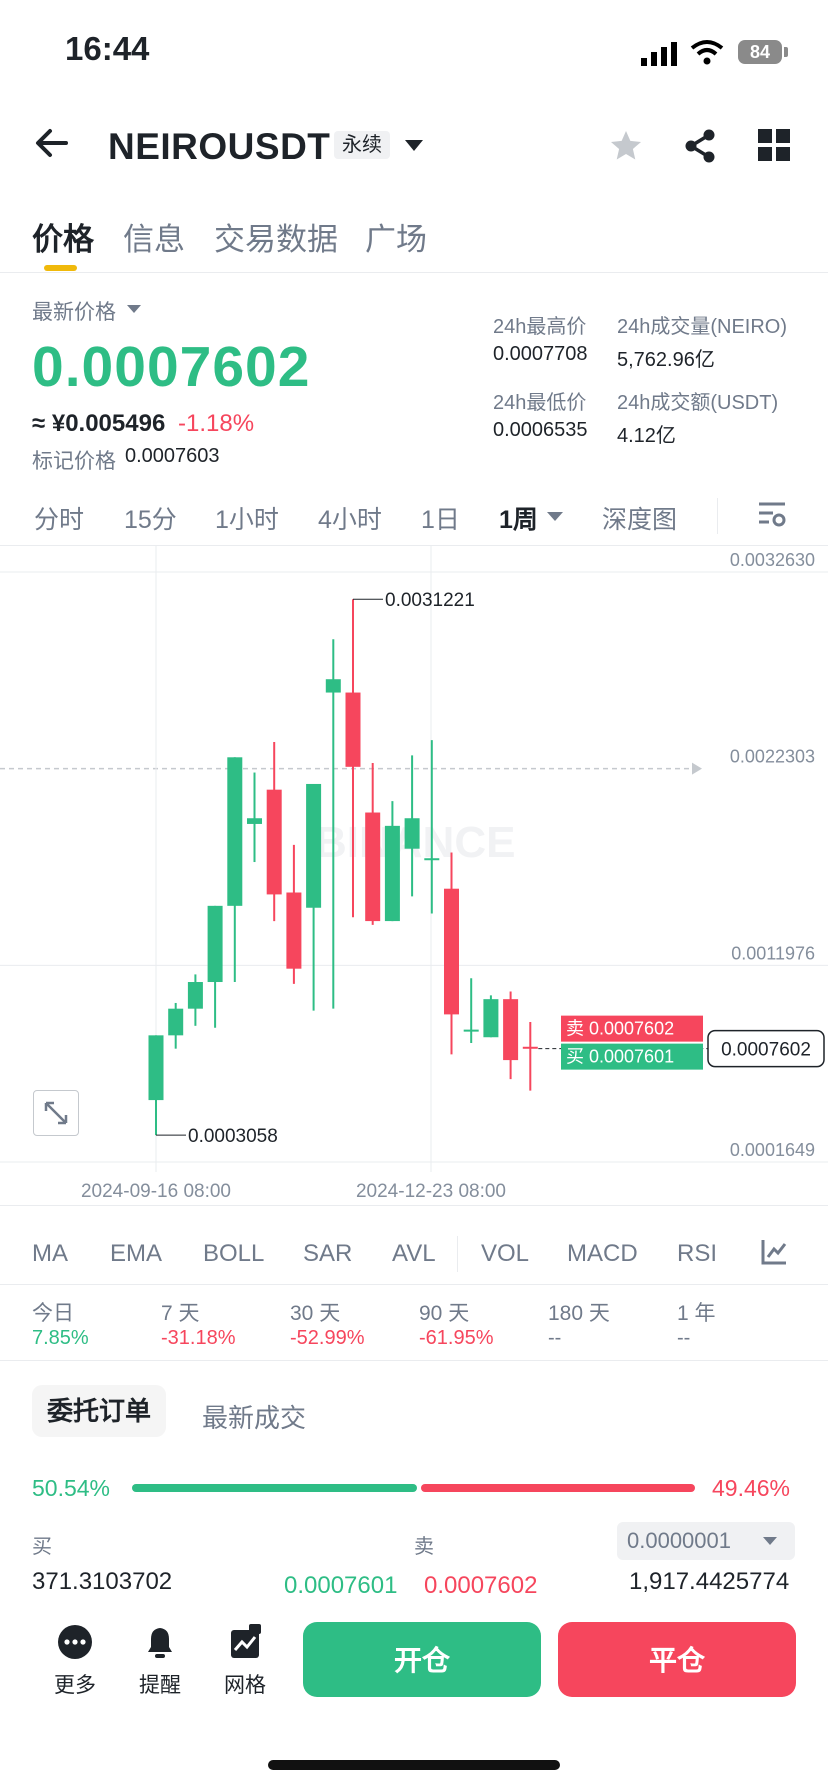 The width and height of the screenshot is (828, 1792). I want to click on interval-1d: 1日, so click(440, 518).